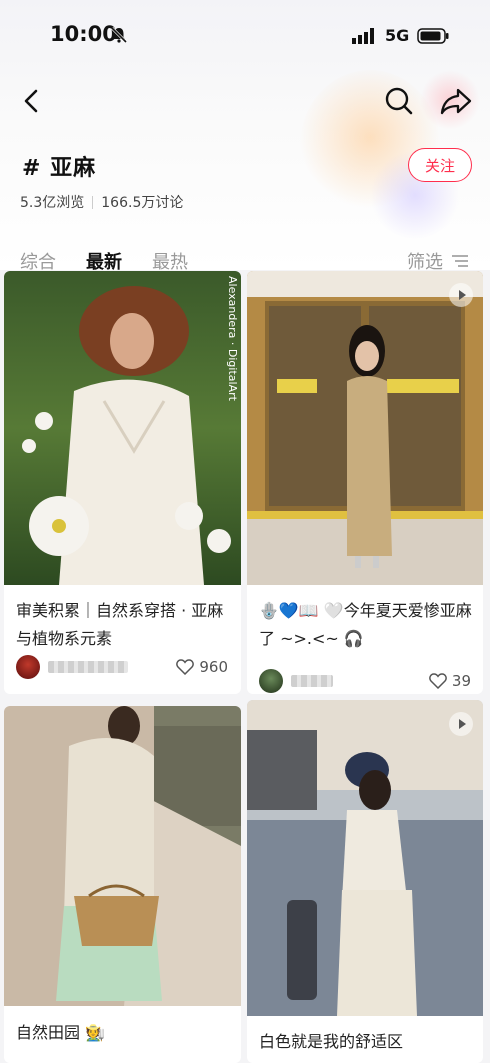 The height and width of the screenshot is (1063, 490). I want to click on search-icon, so click(399, 101).